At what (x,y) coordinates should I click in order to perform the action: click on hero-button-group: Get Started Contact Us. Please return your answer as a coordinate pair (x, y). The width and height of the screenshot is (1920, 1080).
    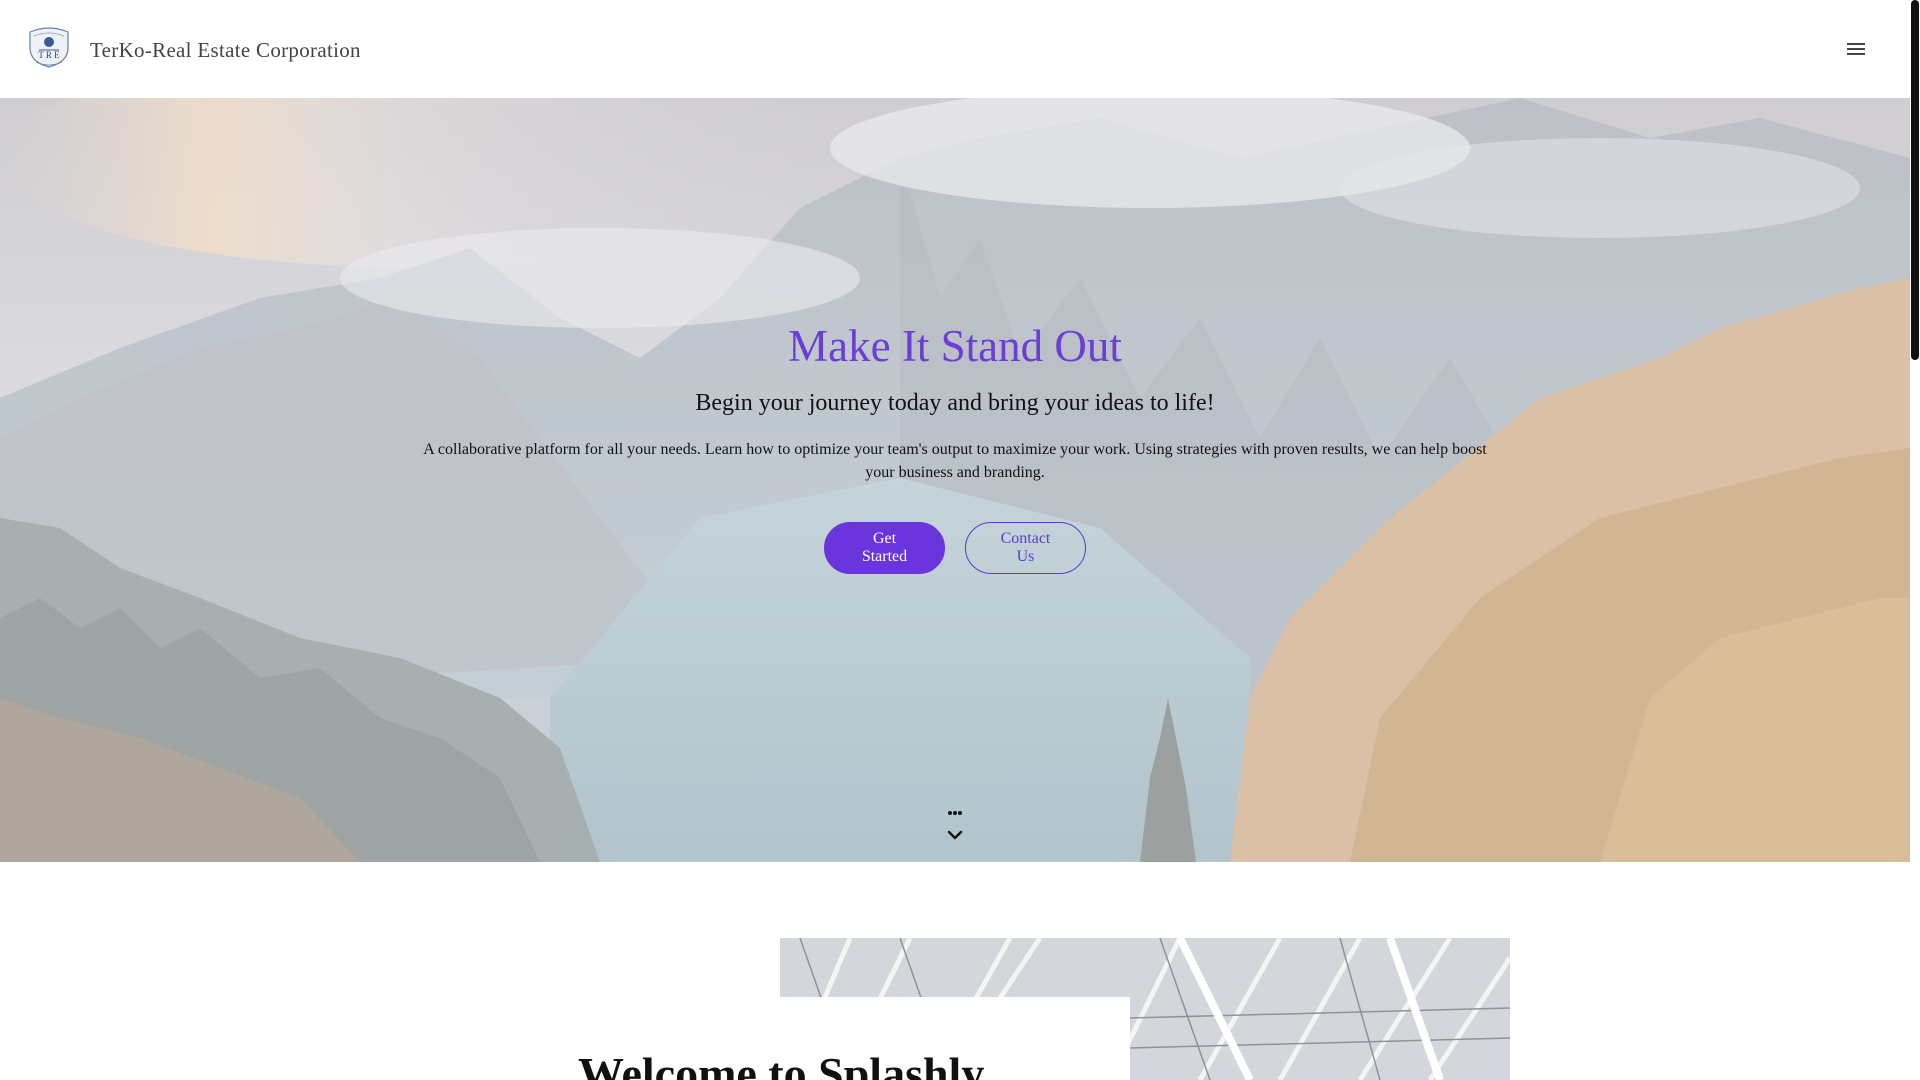
    Looking at the image, I should click on (955, 548).